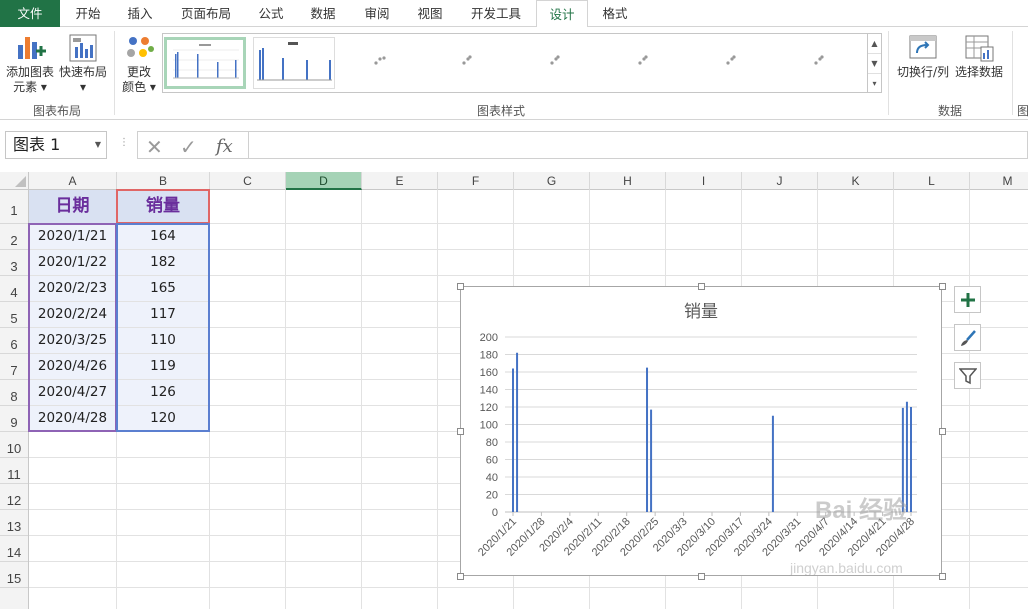 This screenshot has height=609, width=1028. Describe the element at coordinates (72, 206) in the screenshot. I see `header-cell-date: 日期` at that location.